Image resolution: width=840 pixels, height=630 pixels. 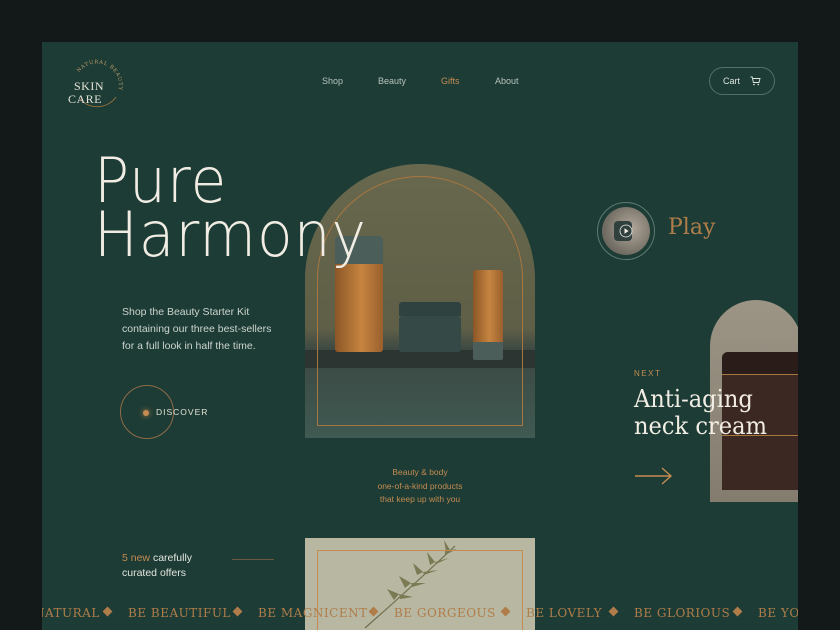 What do you see at coordinates (136, 558) in the screenshot?
I see `offers-count: 5 new` at bounding box center [136, 558].